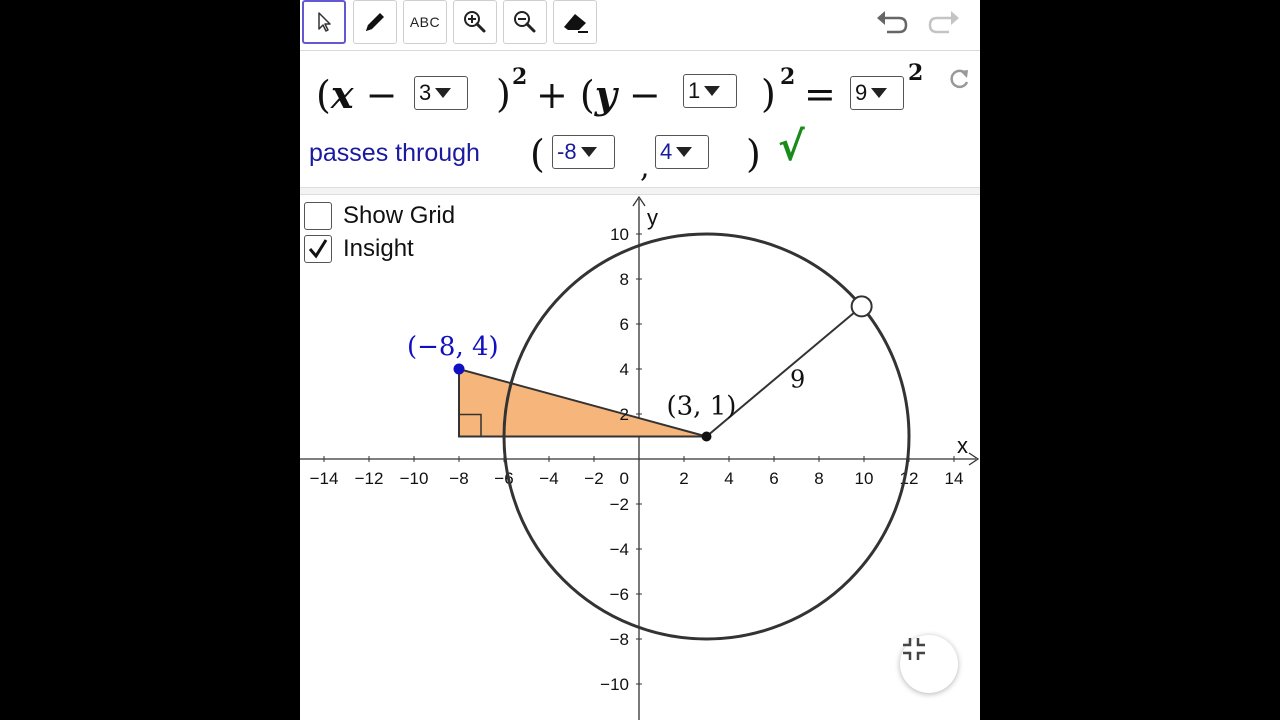 This screenshot has width=1280, height=720. I want to click on y-tick-label: 8, so click(624, 279).